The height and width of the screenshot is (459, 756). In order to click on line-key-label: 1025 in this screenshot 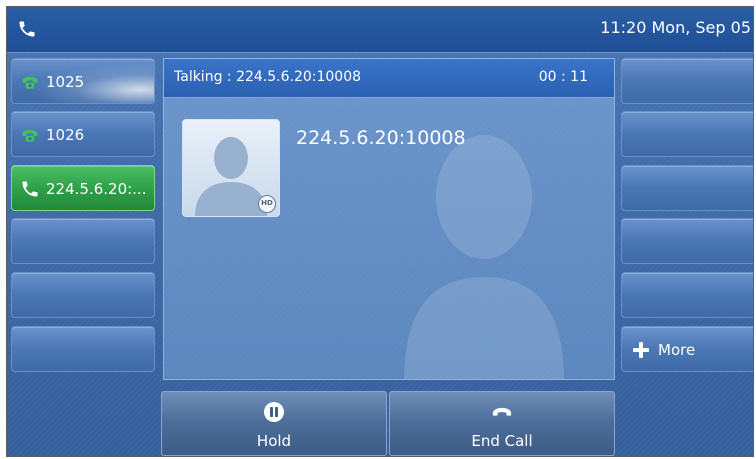, I will do `click(65, 82)`.